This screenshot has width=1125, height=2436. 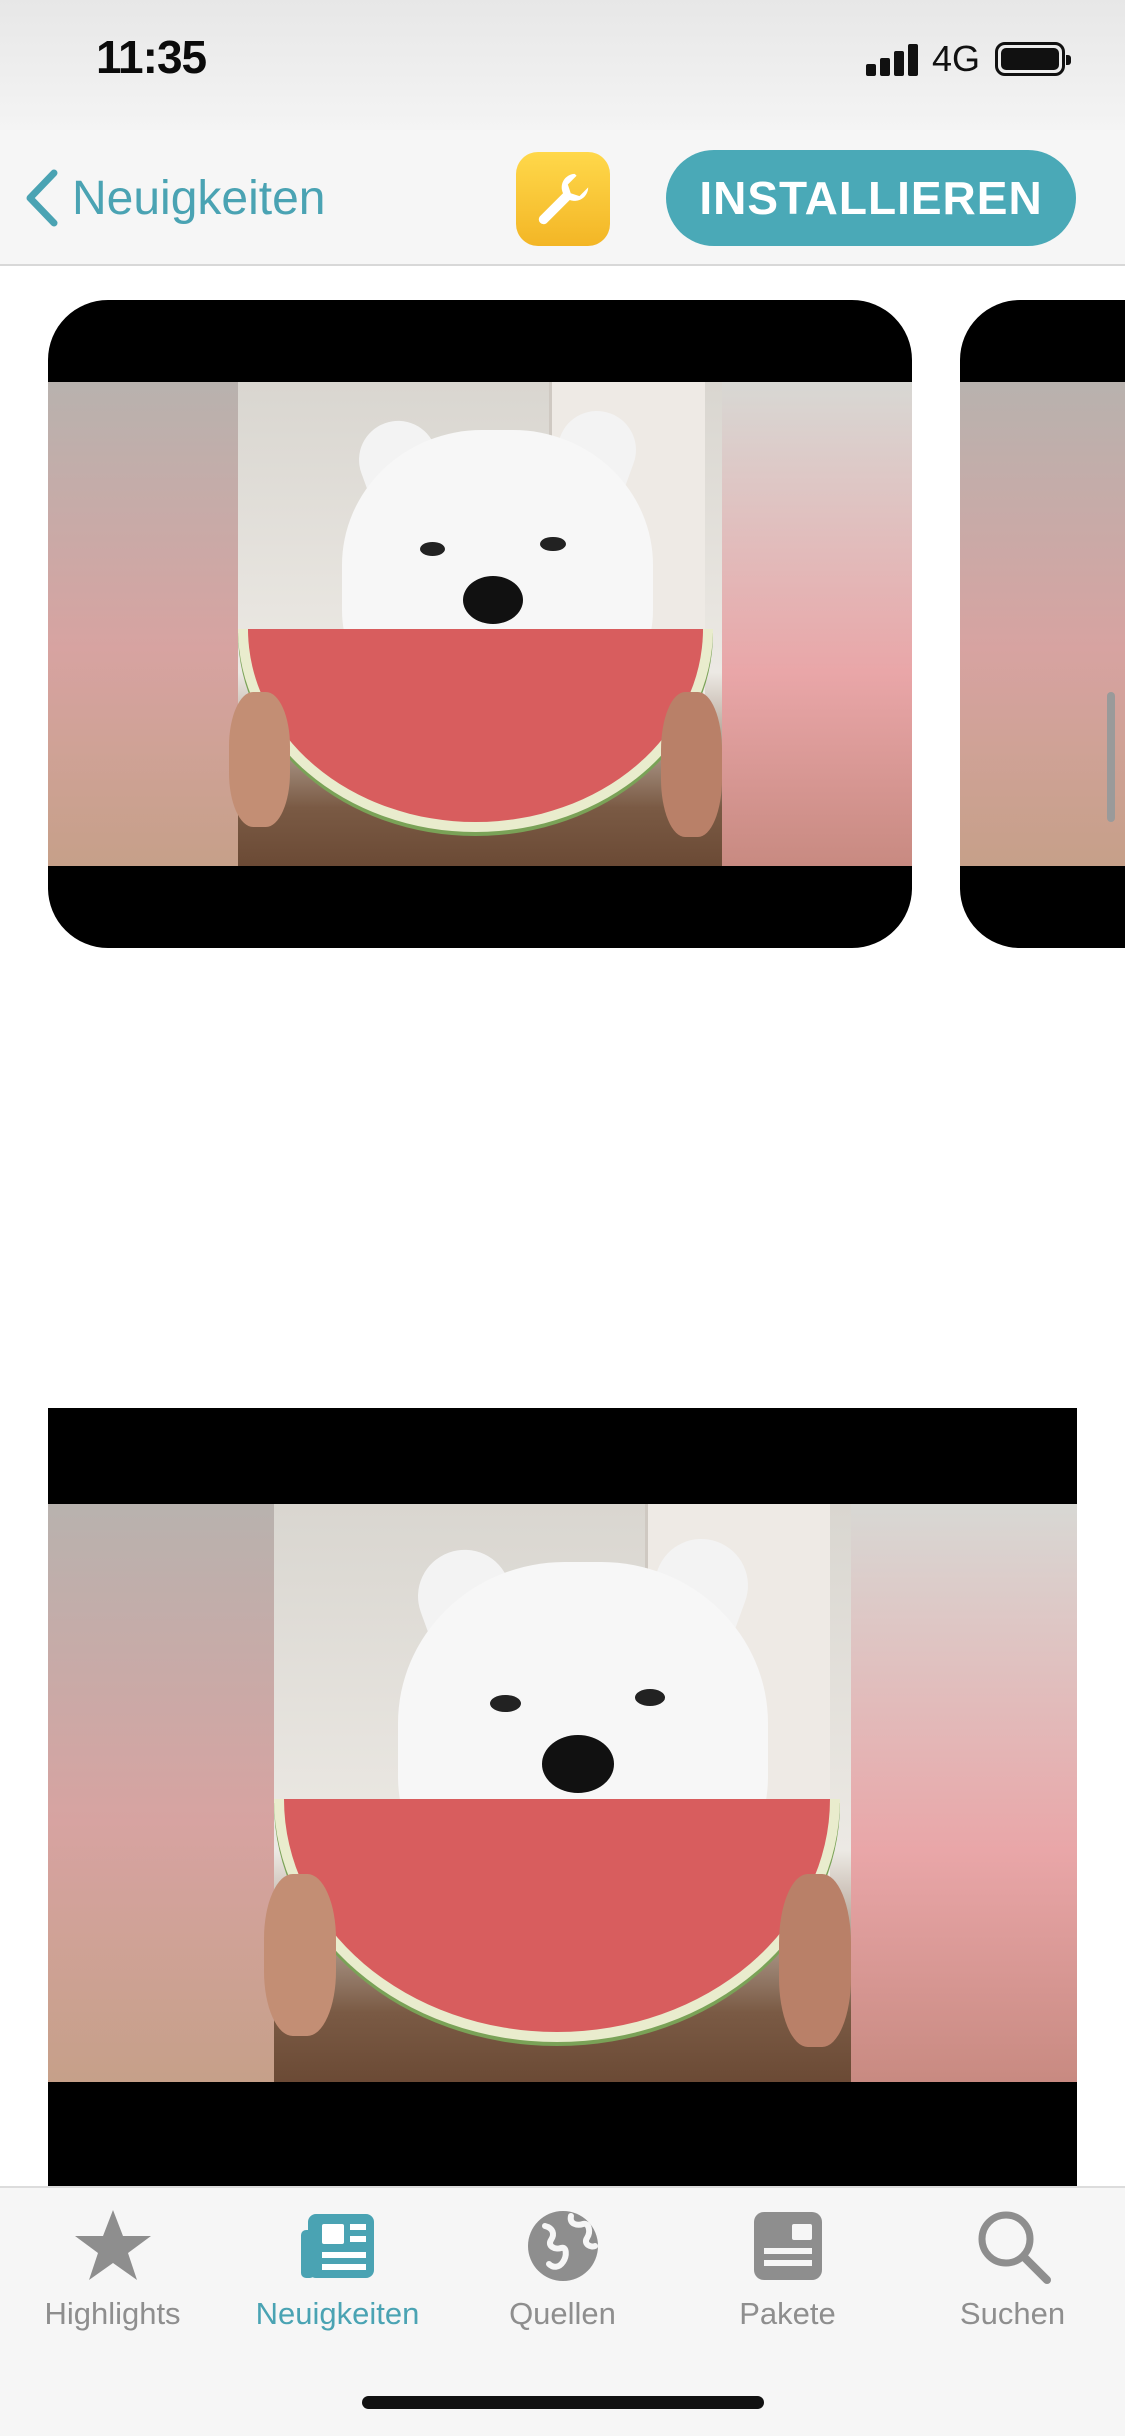 I want to click on chevron-left-icon, so click(x=42, y=198).